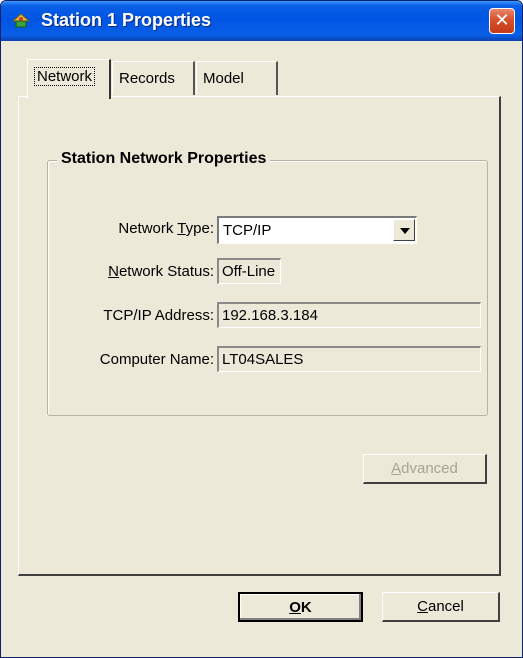 The image size is (523, 658). I want to click on network-status-label-post: etwork Status:, so click(166, 271).